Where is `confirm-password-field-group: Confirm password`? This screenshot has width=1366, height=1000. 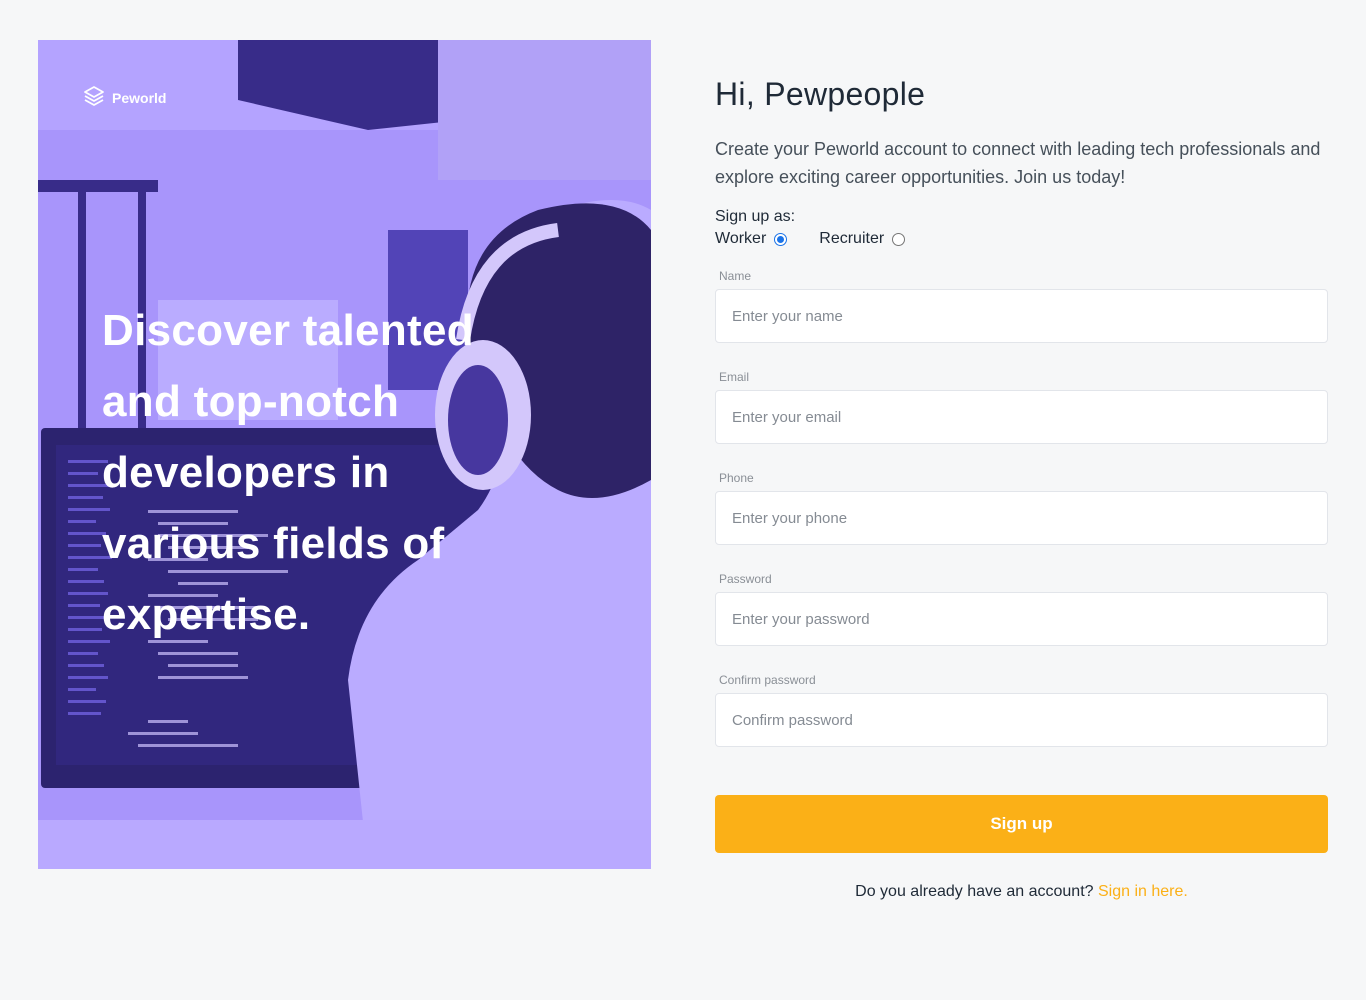 confirm-password-field-group: Confirm password is located at coordinates (1021, 710).